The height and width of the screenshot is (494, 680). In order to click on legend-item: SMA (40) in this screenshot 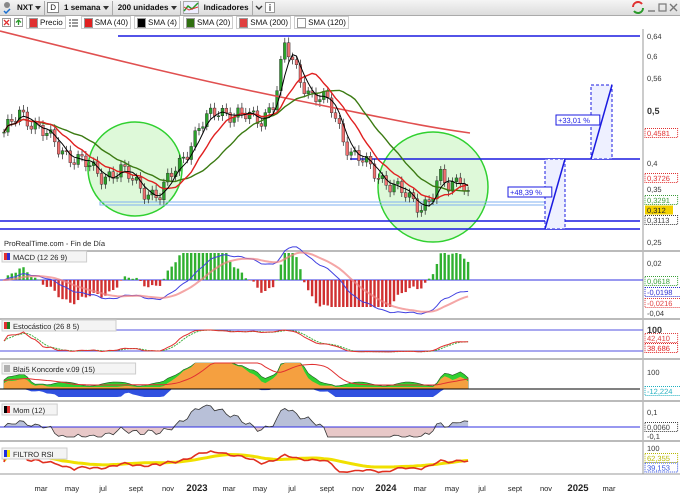, I will do `click(106, 22)`.